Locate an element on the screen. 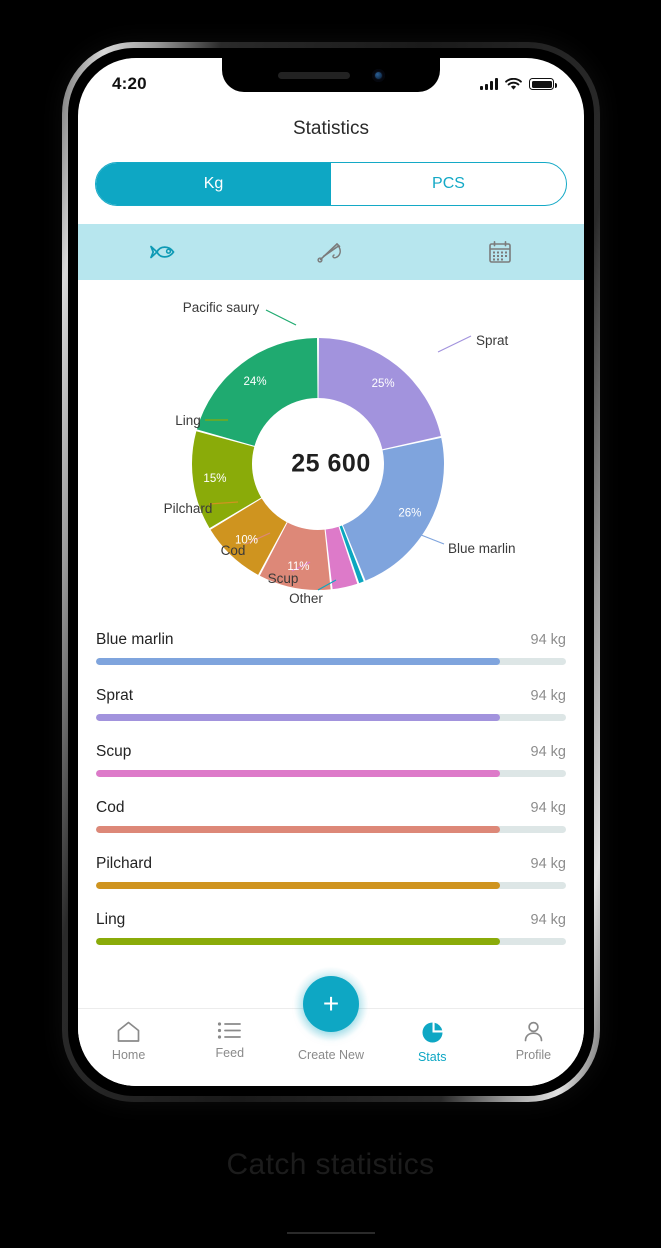 The image size is (661, 1248). nav-label-home: Home is located at coordinates (128, 1055).